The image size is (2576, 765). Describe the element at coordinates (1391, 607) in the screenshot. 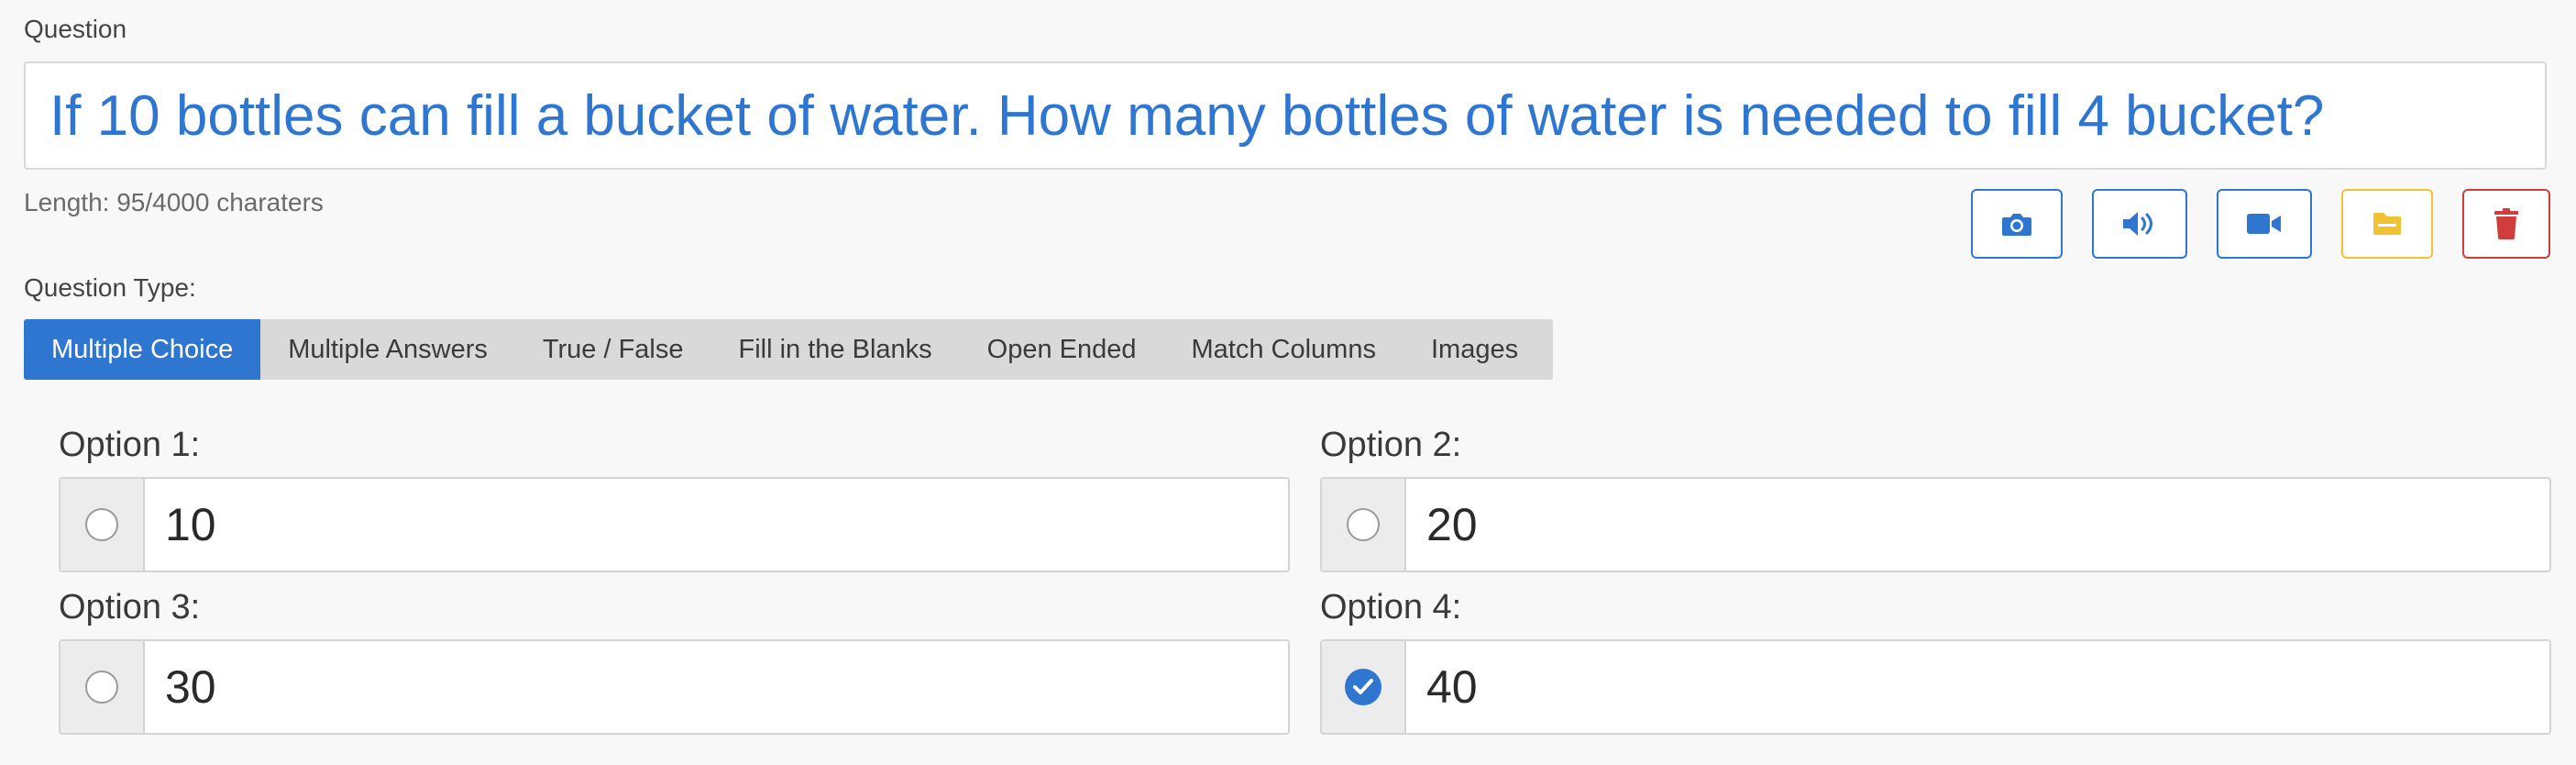

I see `option-4-label: Option 4:` at that location.